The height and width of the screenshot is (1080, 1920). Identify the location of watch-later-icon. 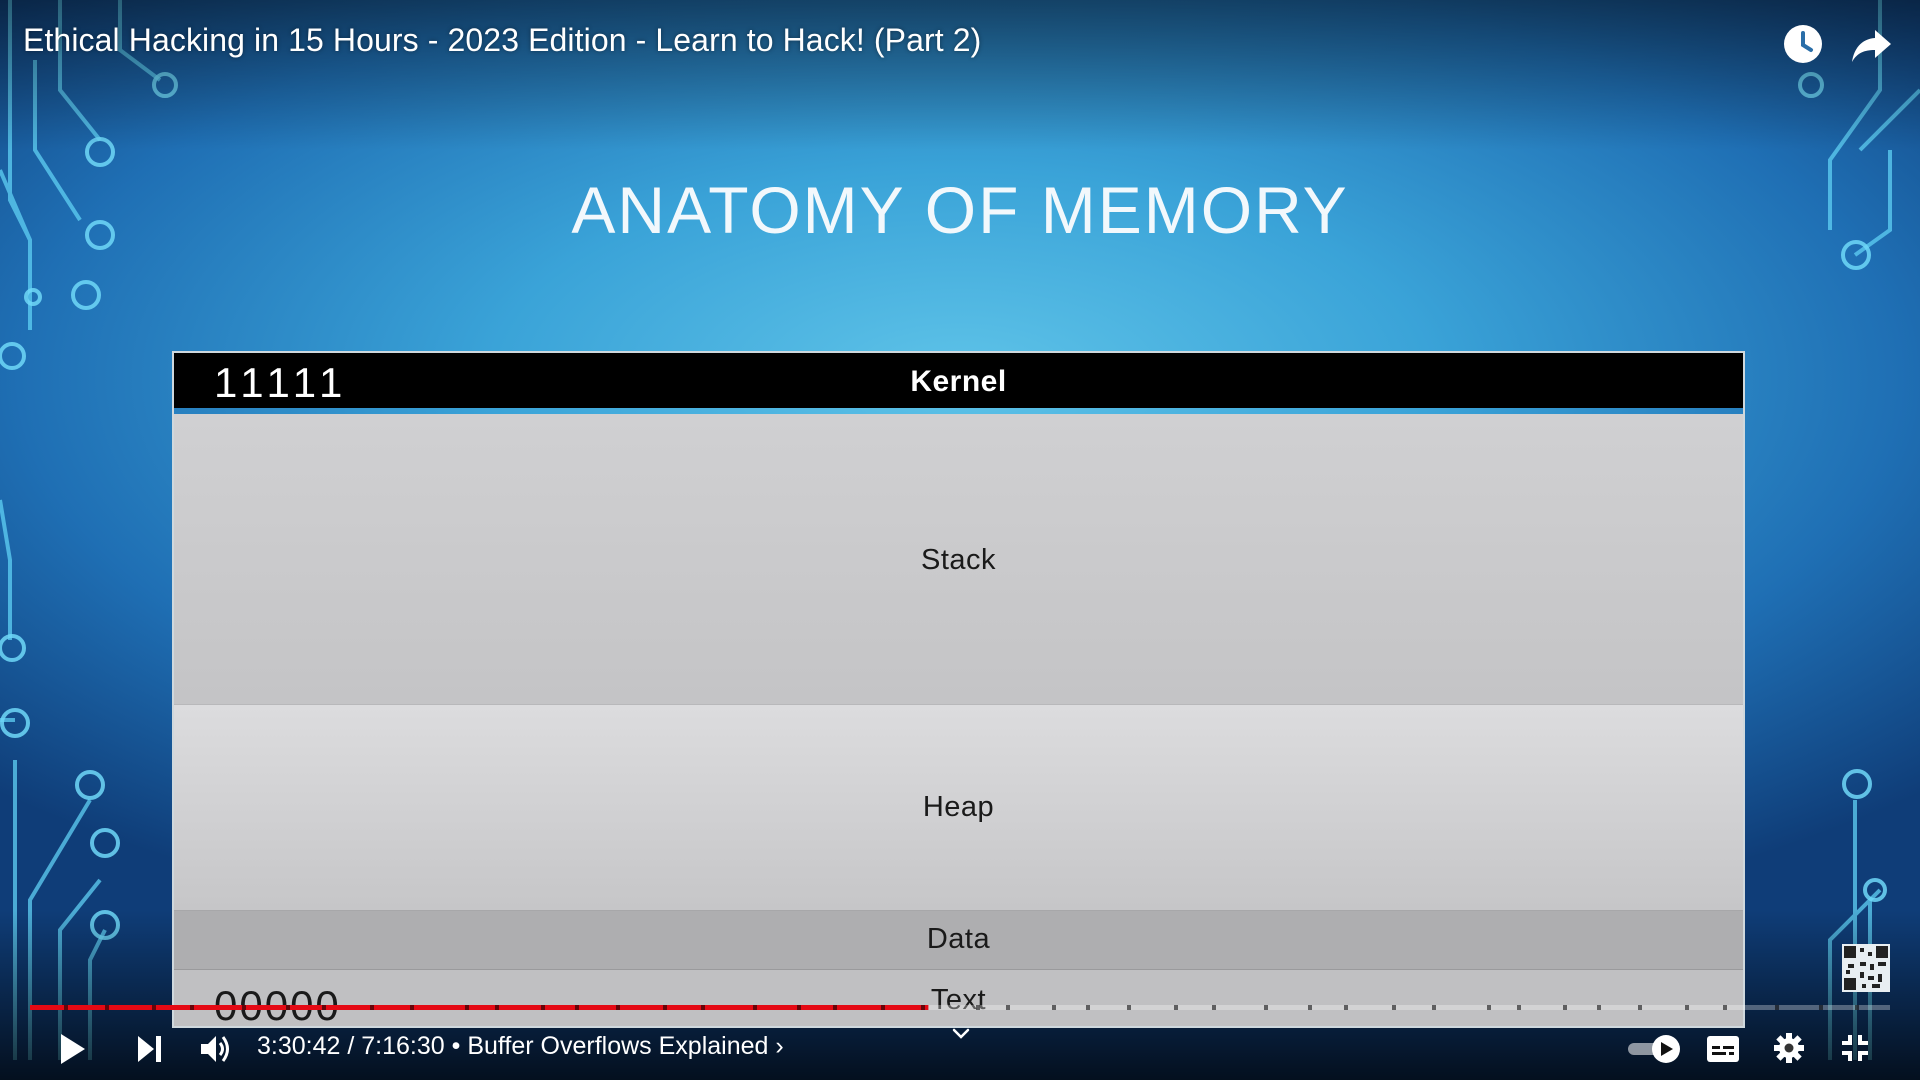
(1803, 44).